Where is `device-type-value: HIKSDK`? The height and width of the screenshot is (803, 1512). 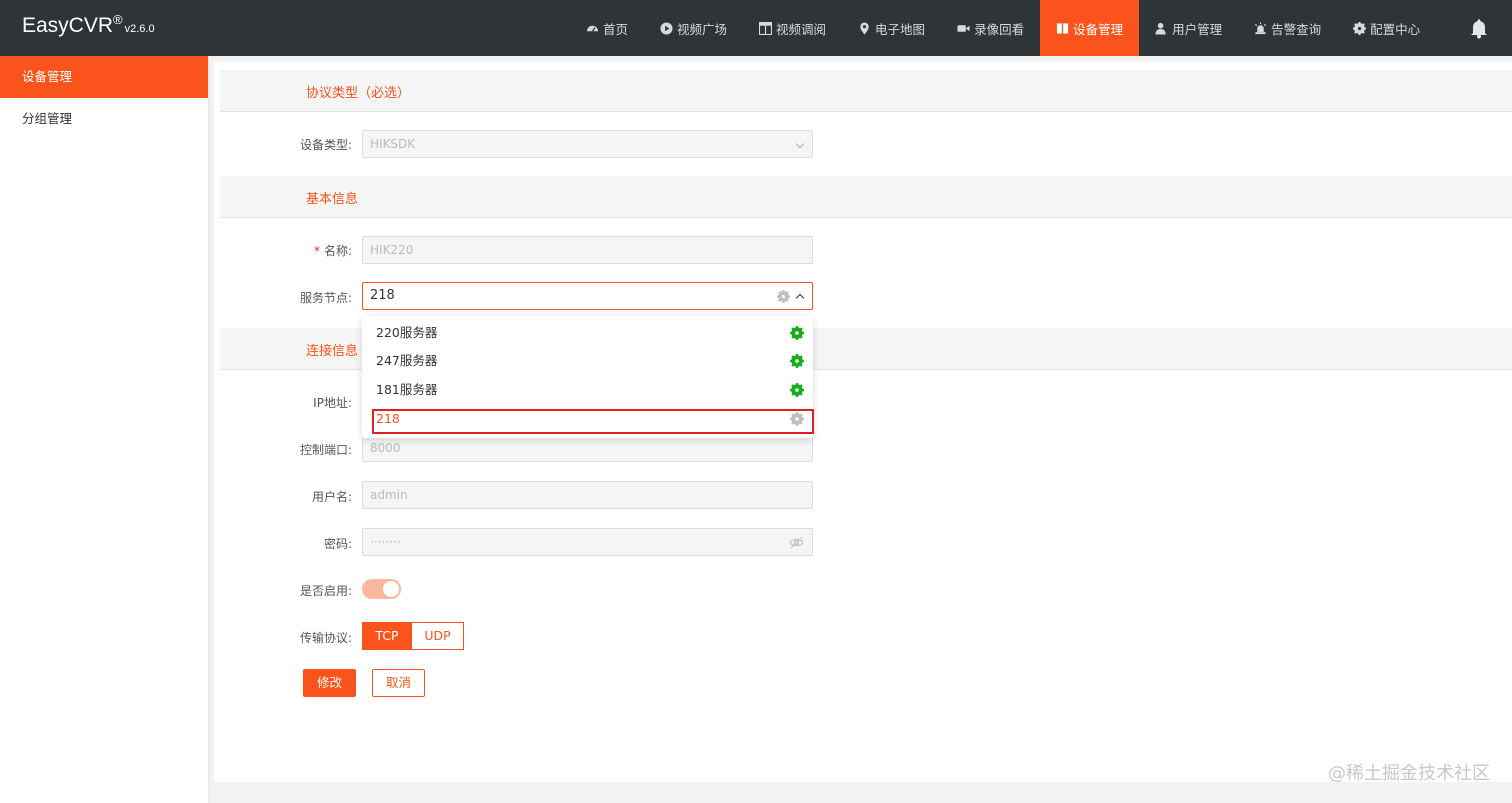
device-type-value: HIKSDK is located at coordinates (393, 144).